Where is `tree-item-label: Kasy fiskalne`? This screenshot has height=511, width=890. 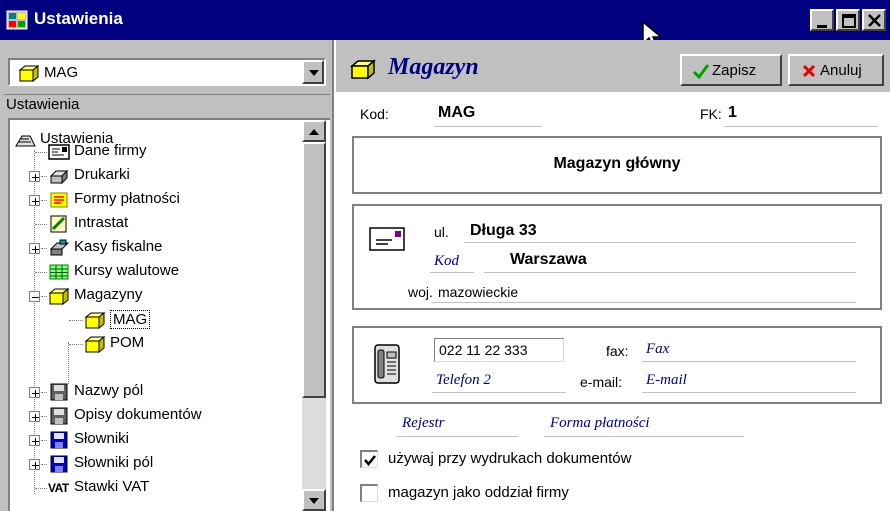 tree-item-label: Kasy fiskalne is located at coordinates (118, 246).